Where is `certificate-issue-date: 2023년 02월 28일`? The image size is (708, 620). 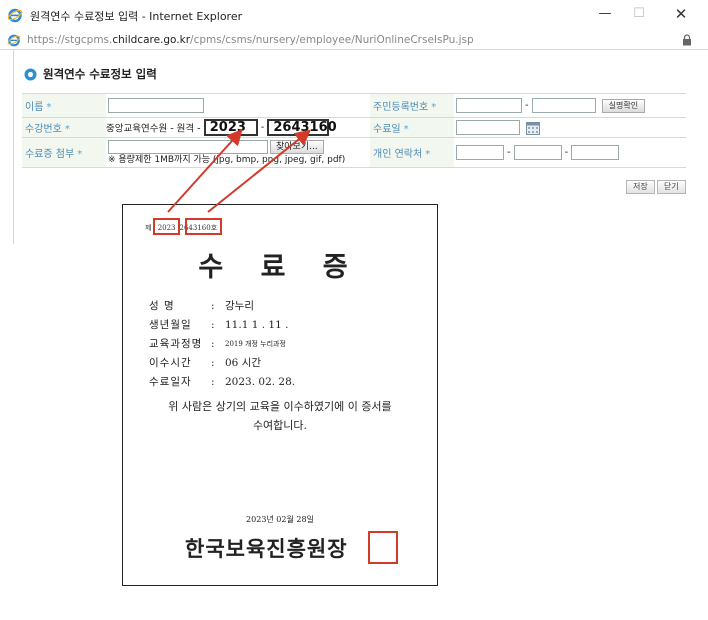
certificate-issue-date: 2023년 02월 28일 is located at coordinates (280, 519).